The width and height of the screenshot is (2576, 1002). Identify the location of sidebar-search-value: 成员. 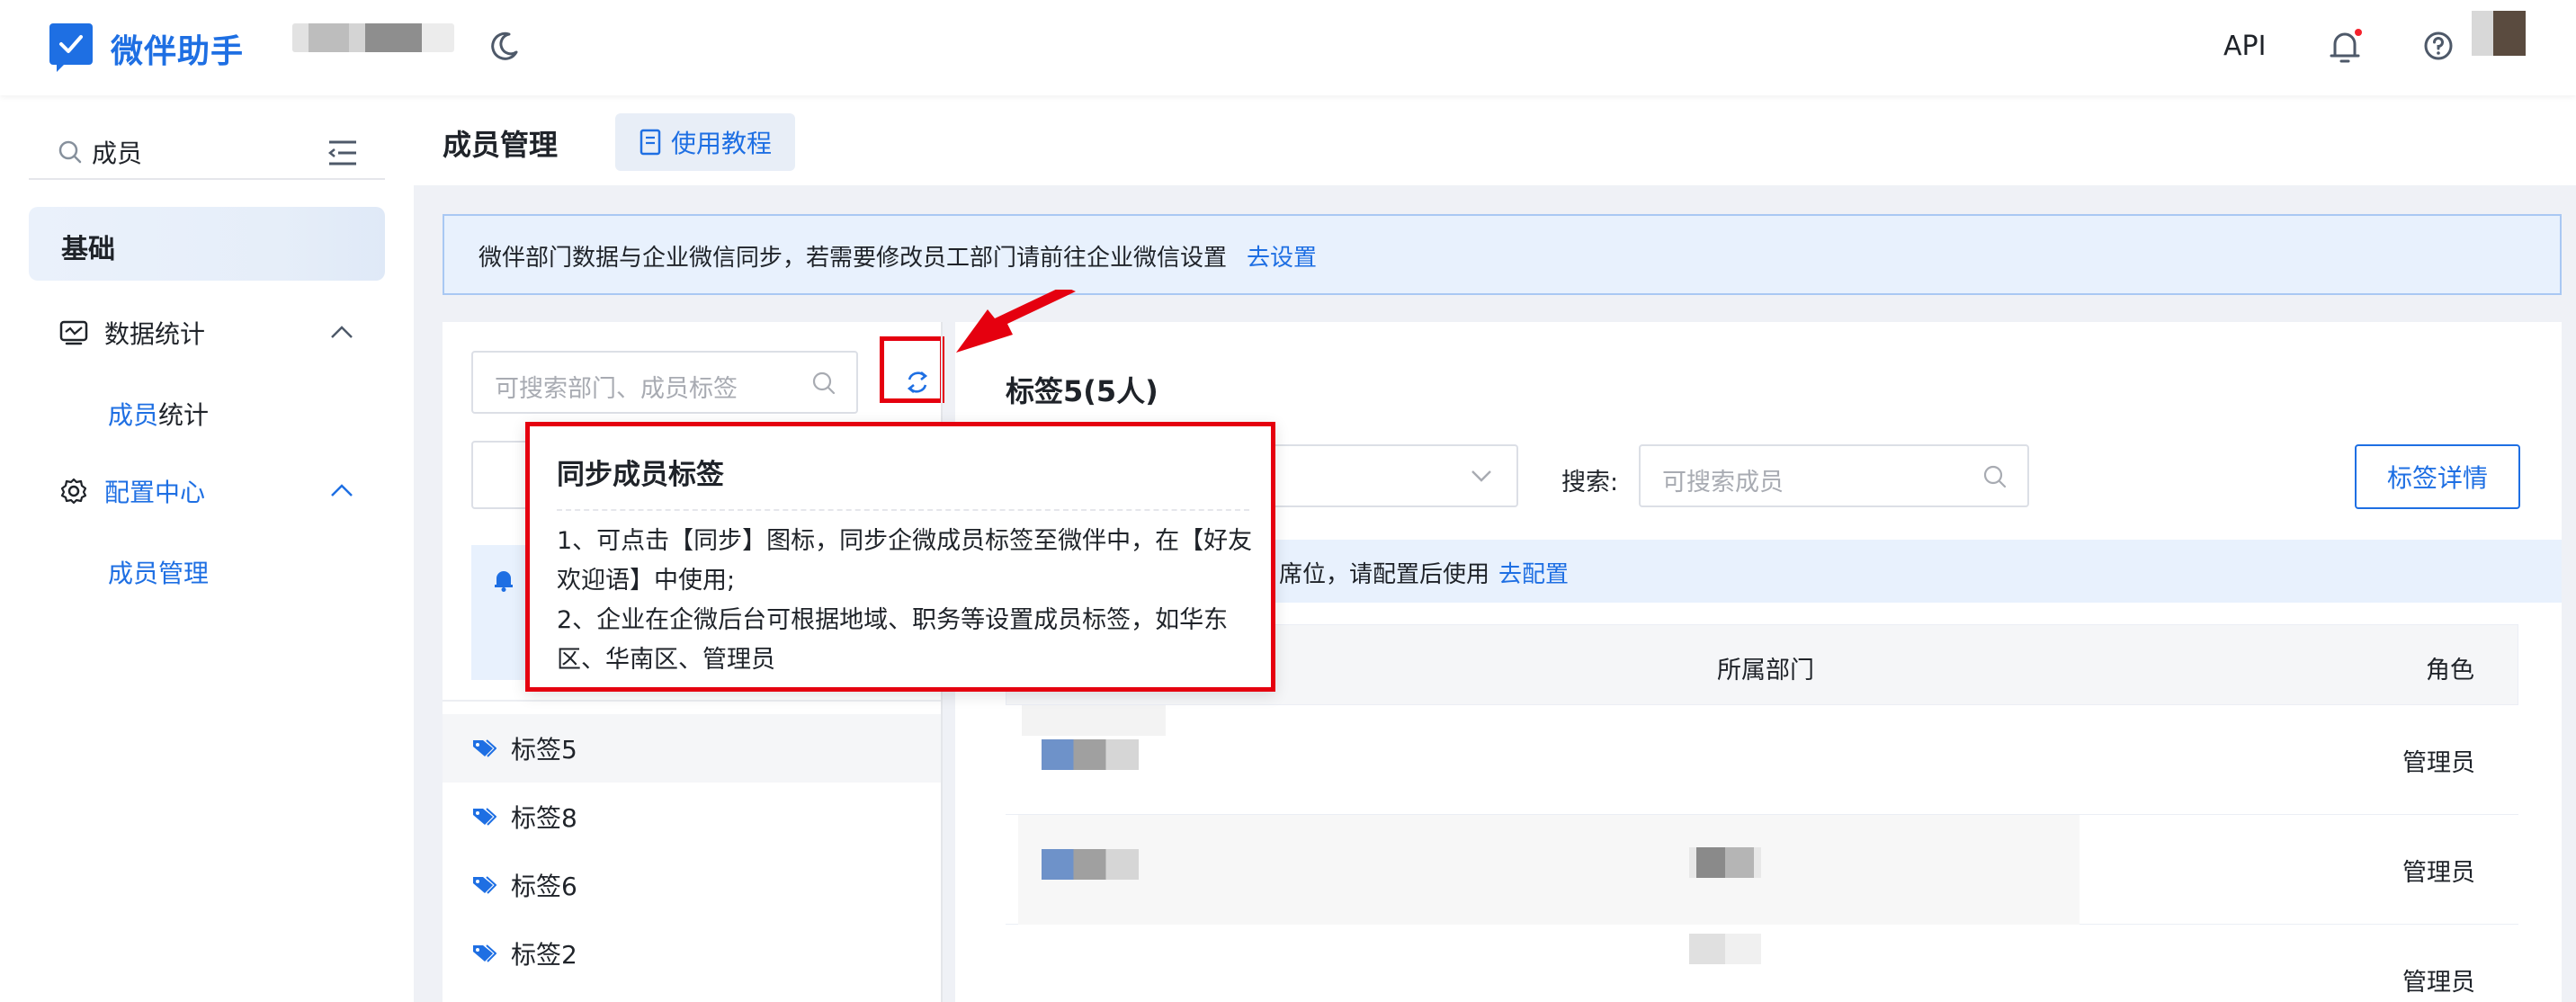
(117, 152).